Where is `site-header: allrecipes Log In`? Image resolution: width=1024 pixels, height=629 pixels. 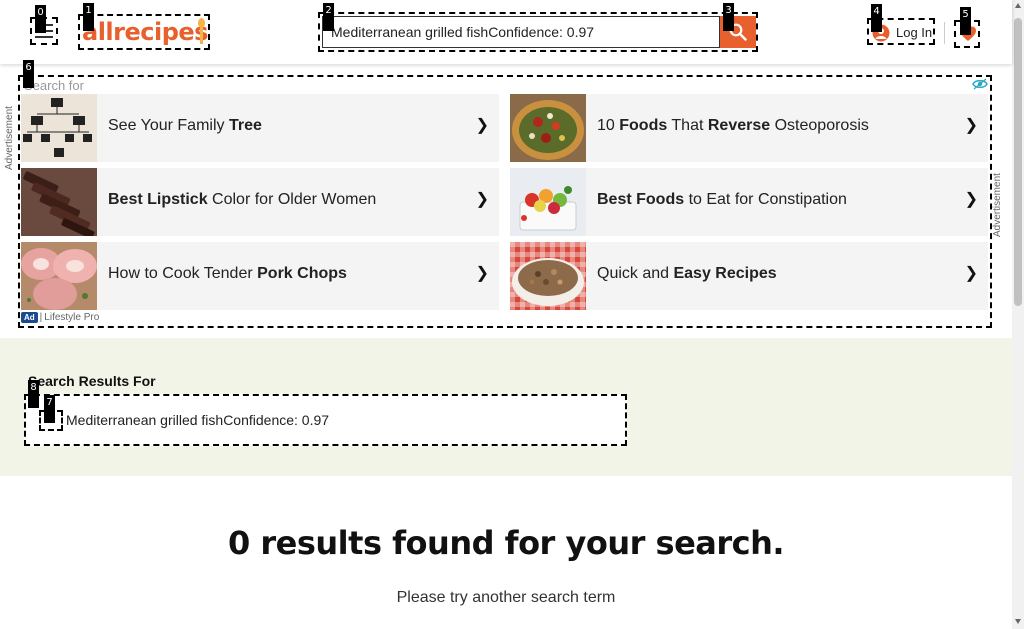 site-header: allrecipes Log In is located at coordinates (506, 32).